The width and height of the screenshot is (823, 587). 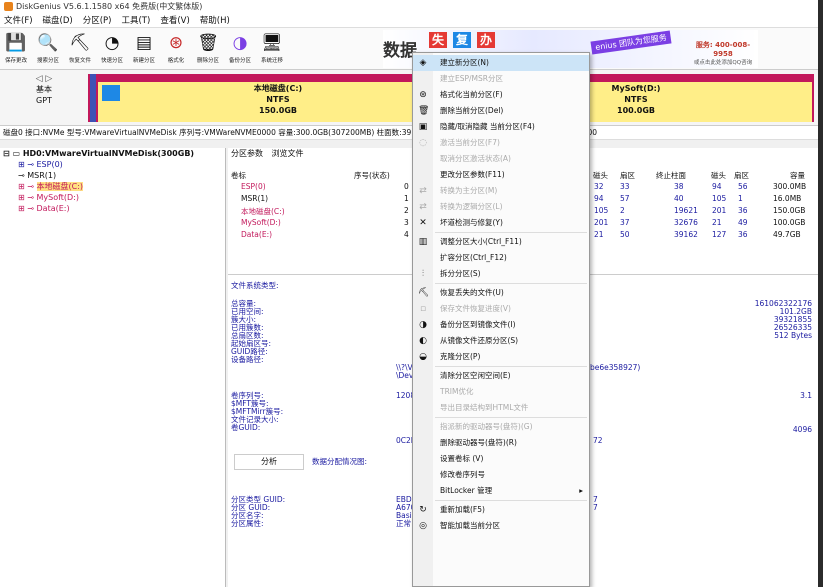 What do you see at coordinates (112, 197) in the screenshot?
I see `tree-item-d: ⊞ ⊸ MySoft(D:)` at bounding box center [112, 197].